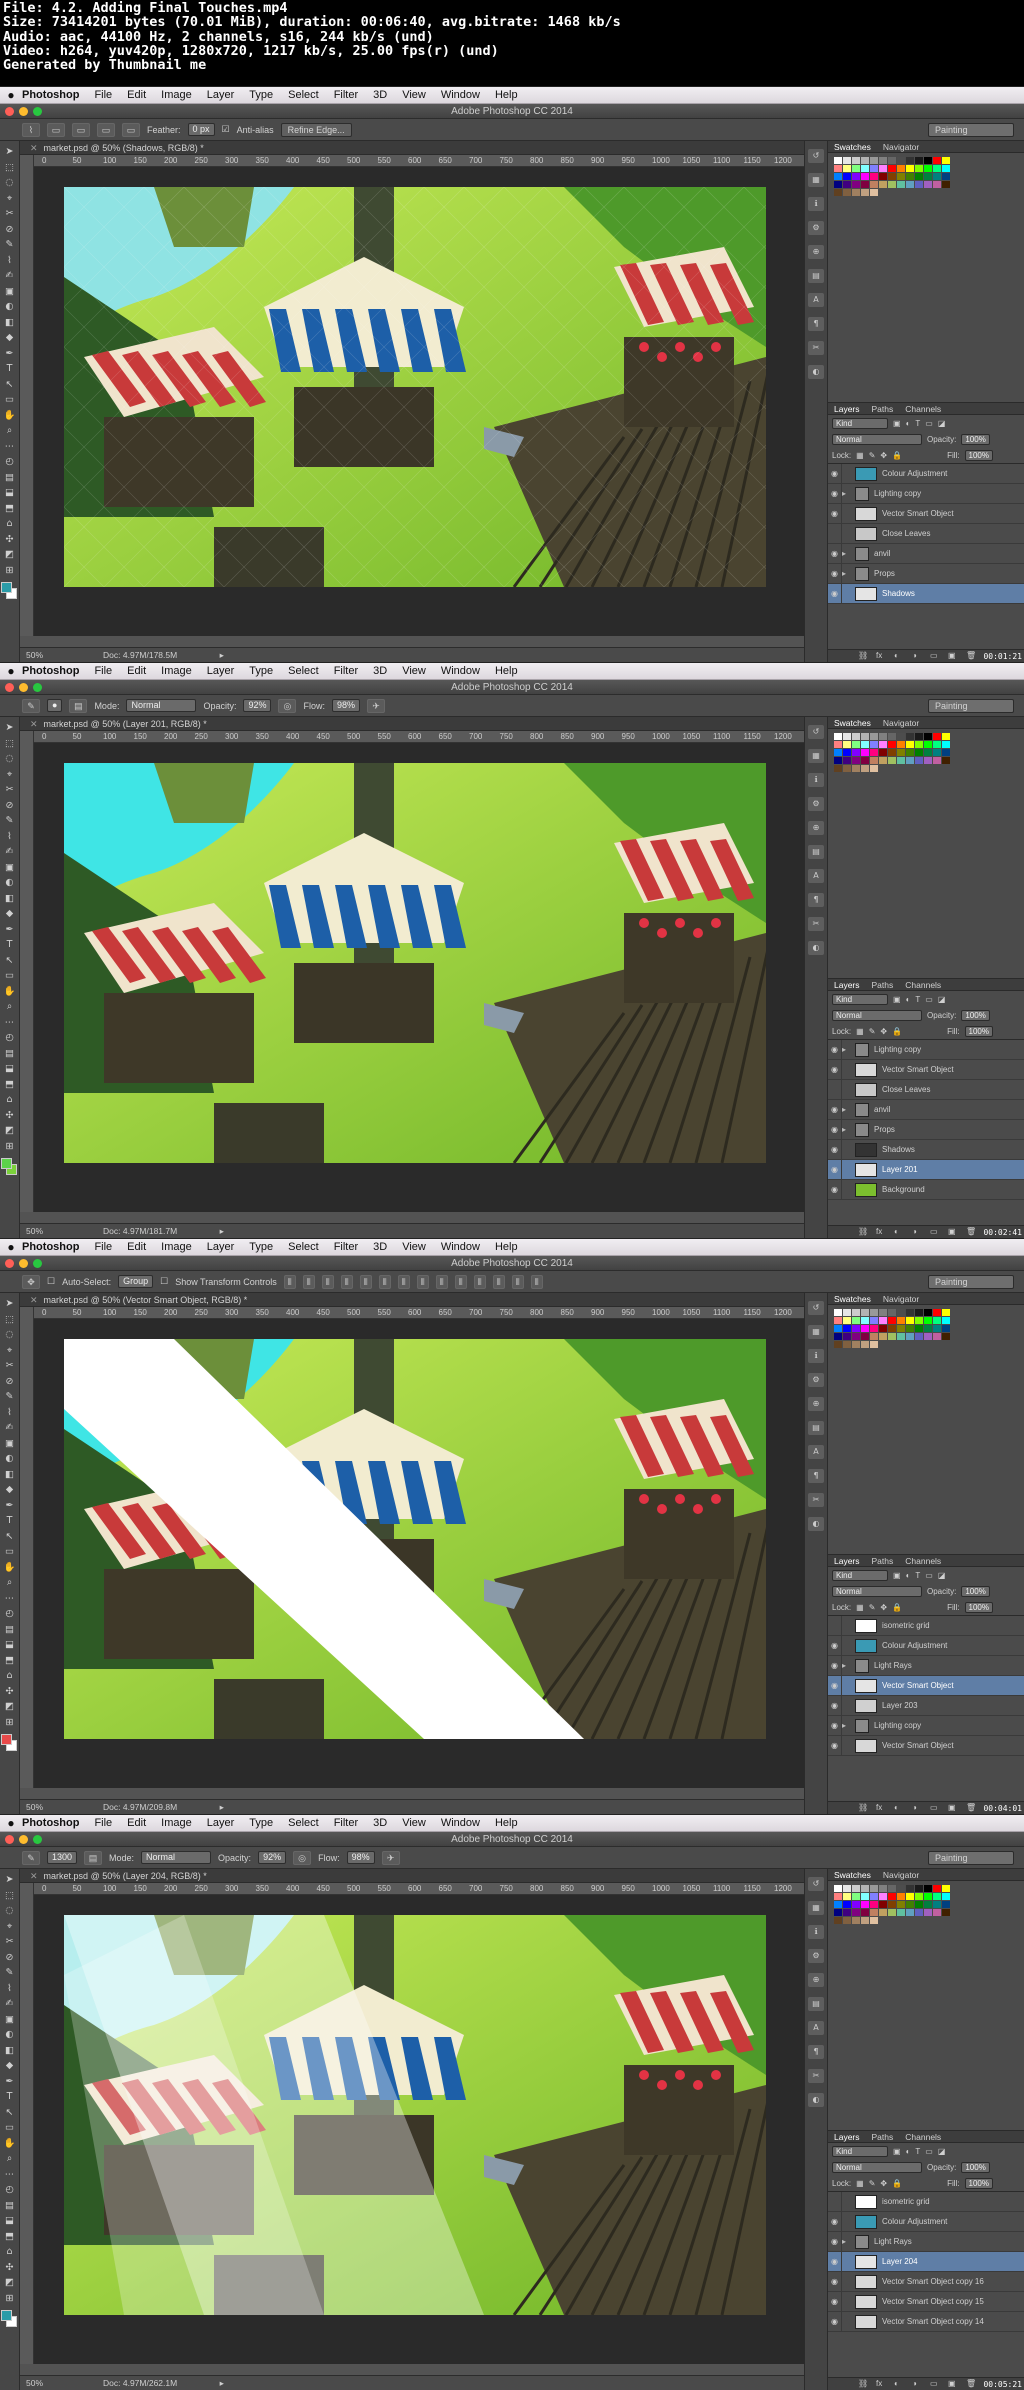 The height and width of the screenshot is (2390, 1024). What do you see at coordinates (10, 2128) in the screenshot?
I see `tool-icon: ▭` at bounding box center [10, 2128].